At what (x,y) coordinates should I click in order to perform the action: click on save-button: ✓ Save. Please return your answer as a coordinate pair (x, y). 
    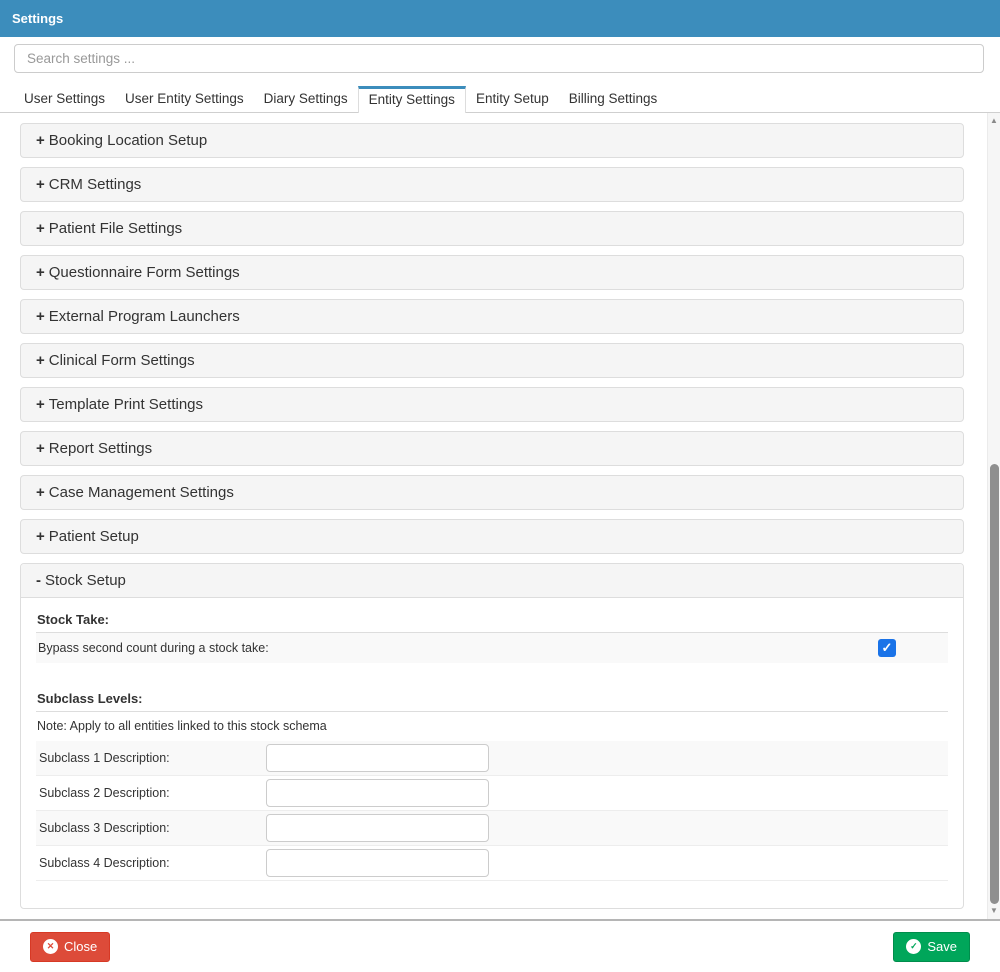
    Looking at the image, I should click on (931, 946).